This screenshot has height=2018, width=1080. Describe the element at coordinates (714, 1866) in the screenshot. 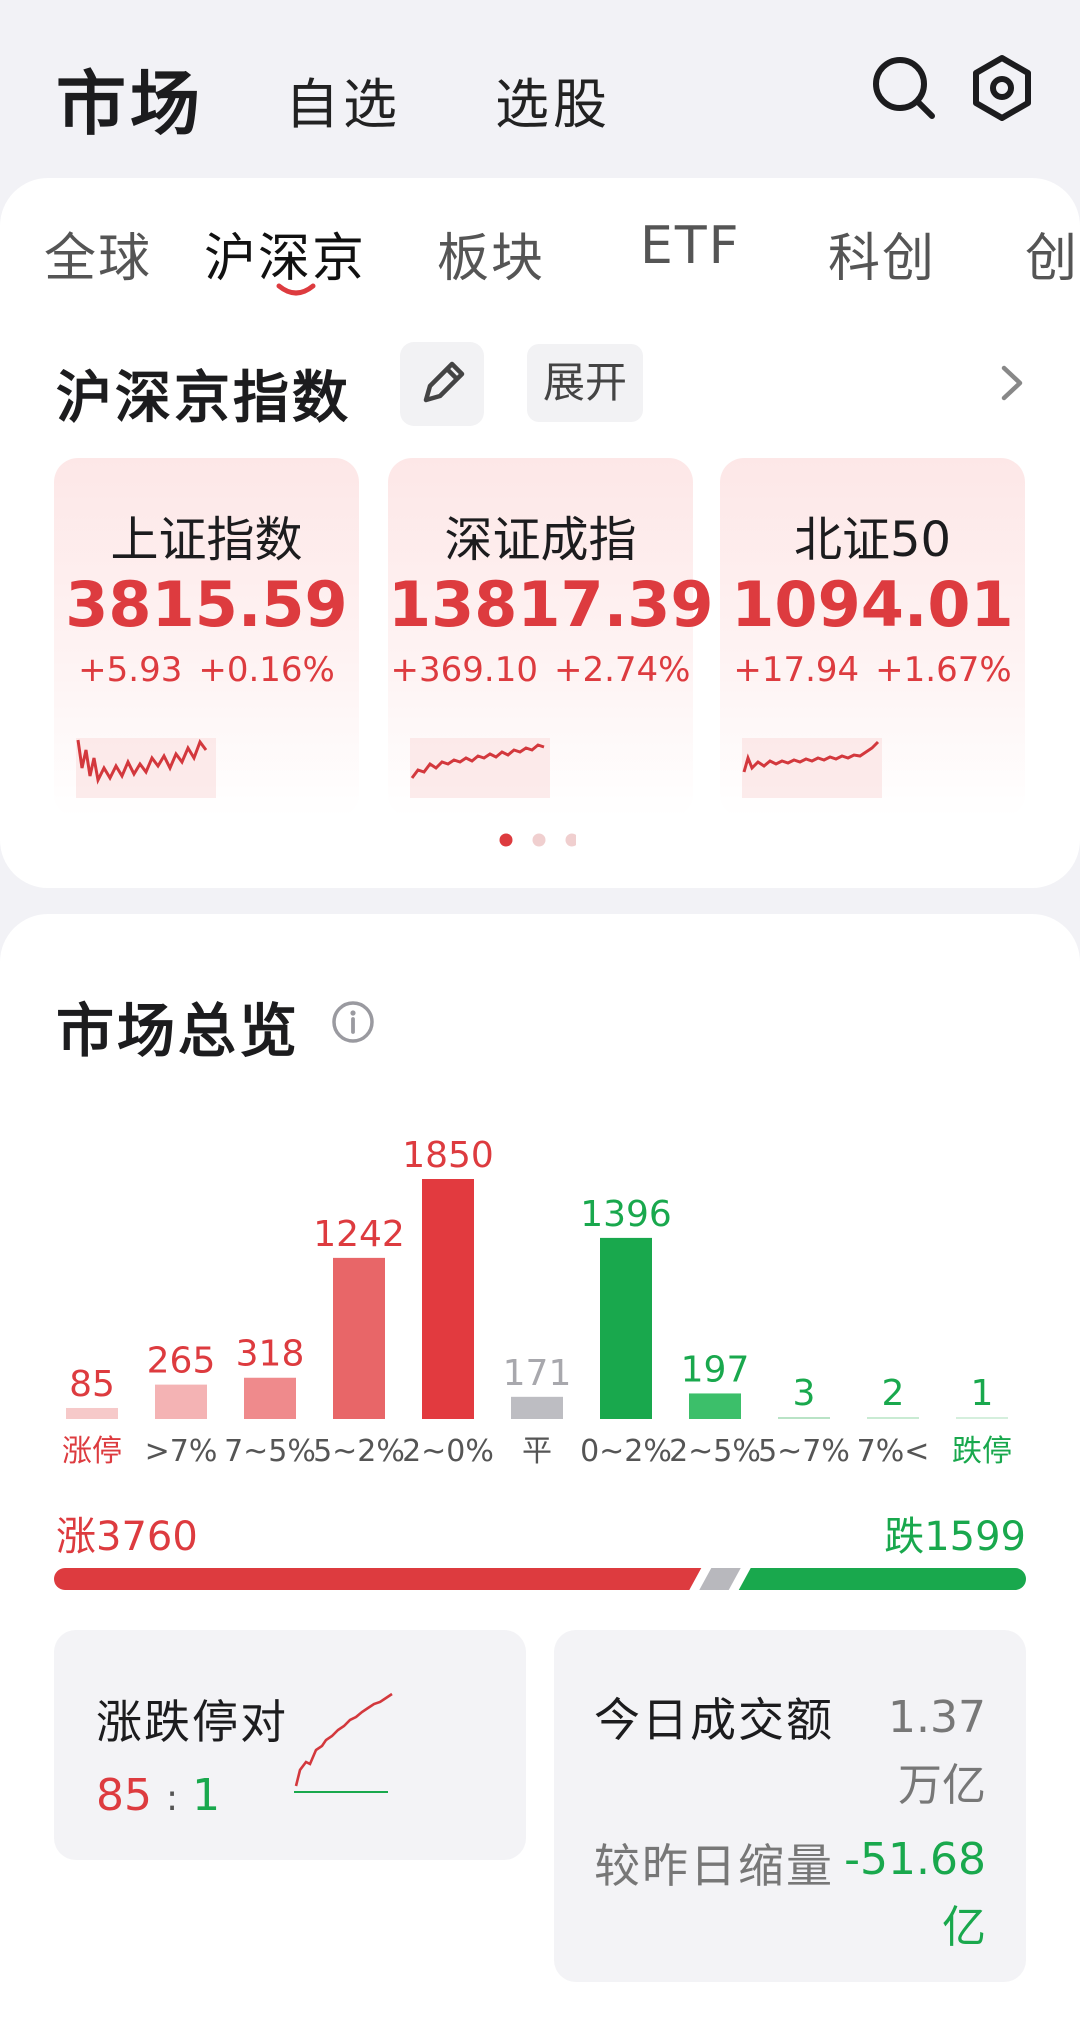

I see `turnover-compare-label: 较昨日缩量` at that location.